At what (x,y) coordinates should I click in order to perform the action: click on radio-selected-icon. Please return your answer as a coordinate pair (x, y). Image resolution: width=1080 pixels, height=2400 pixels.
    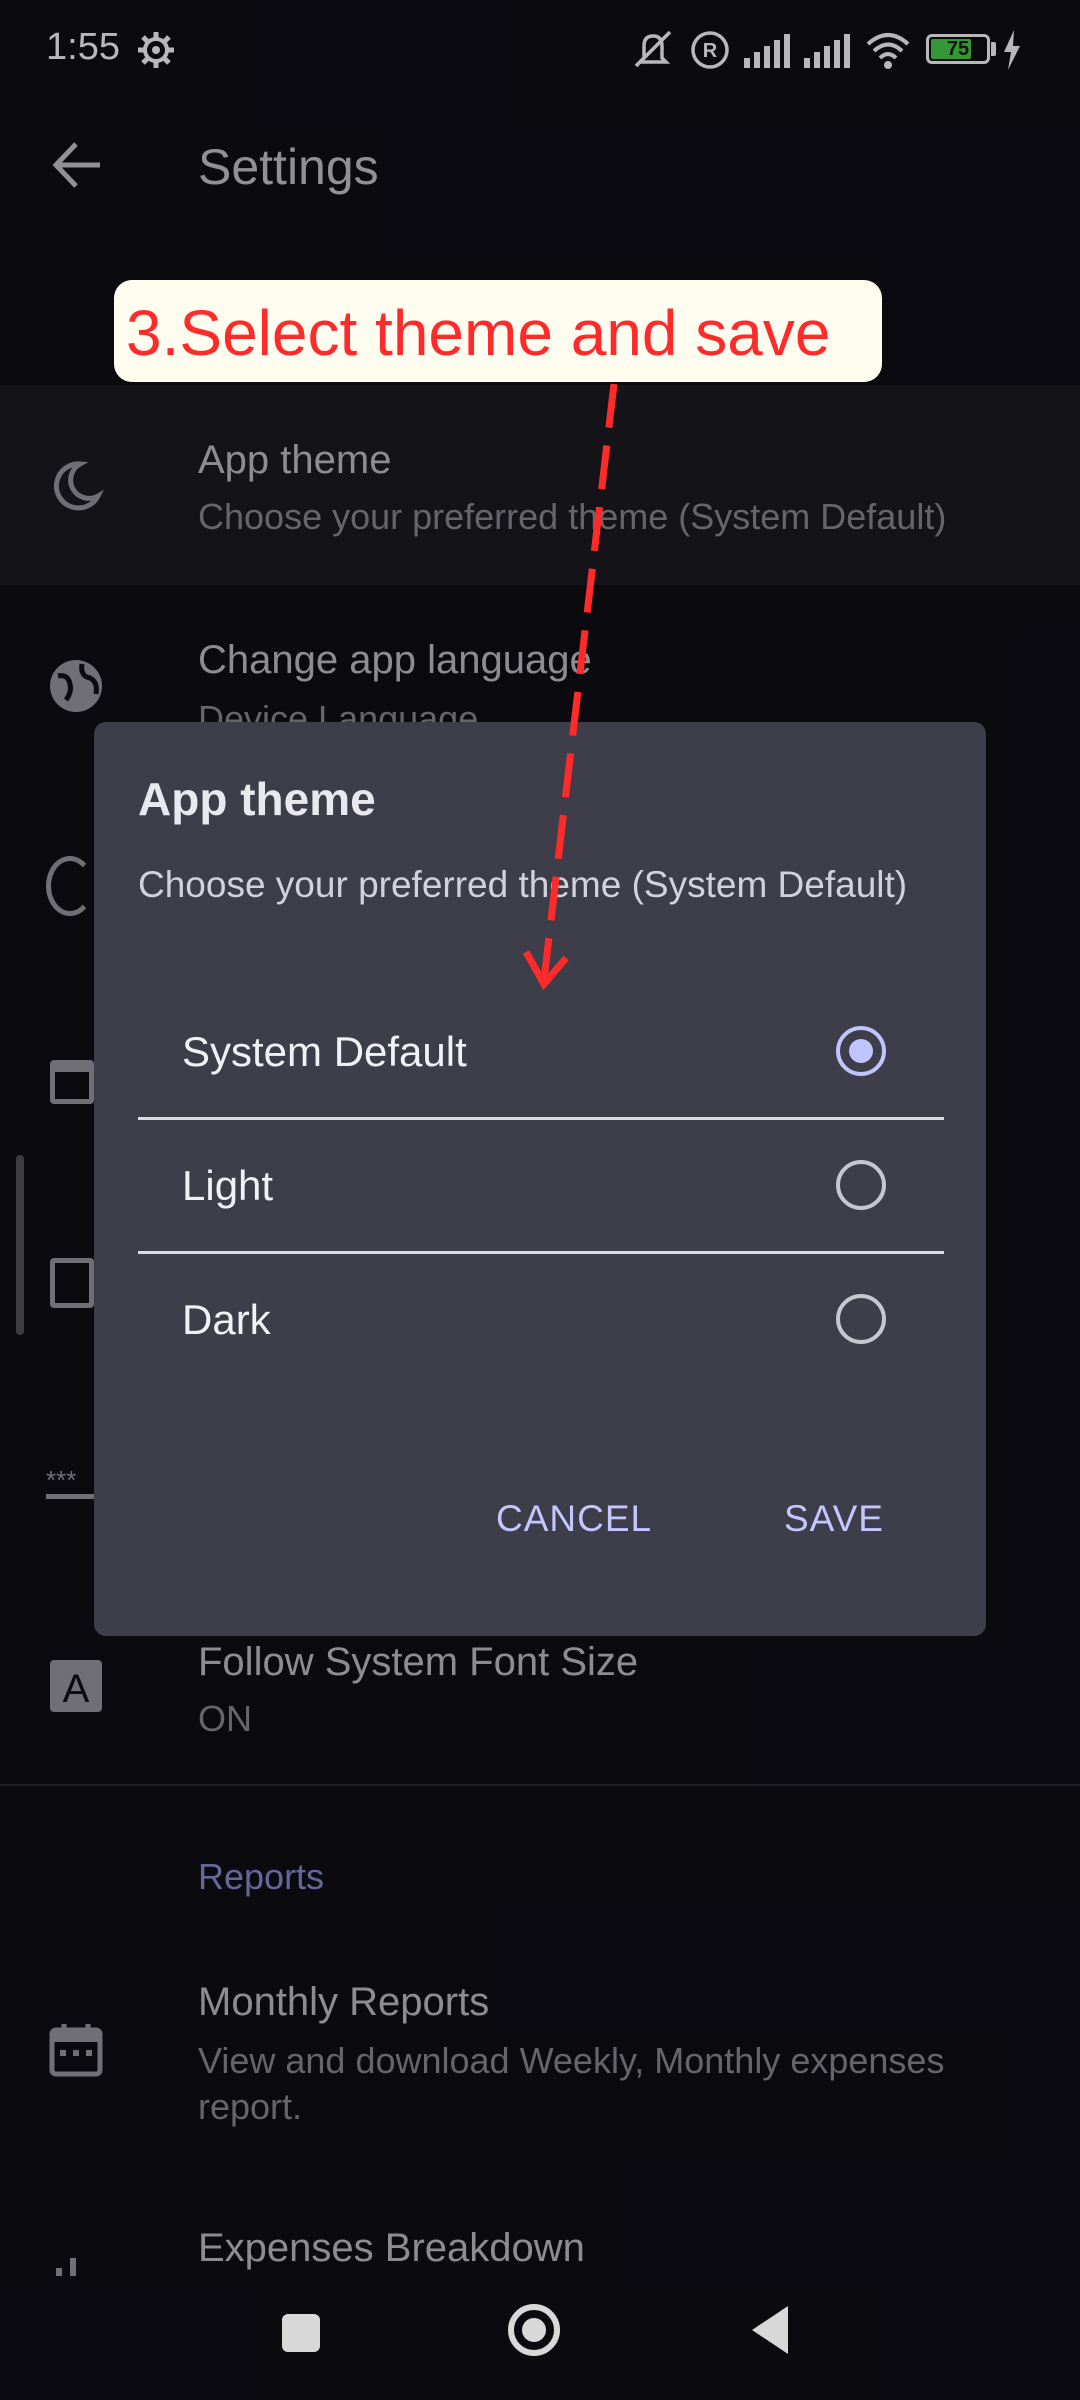
    Looking at the image, I should click on (861, 1051).